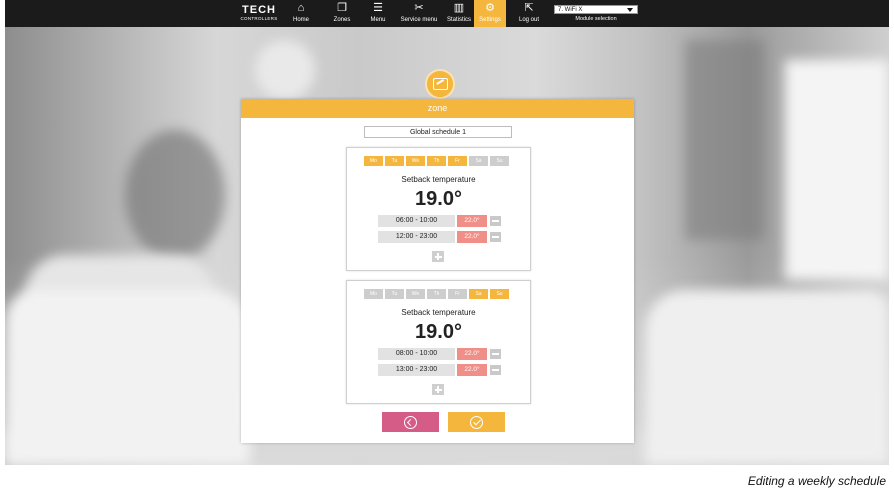 This screenshot has height=497, width=894. Describe the element at coordinates (596, 9) in the screenshot. I see `module-select: 7. WiFi X` at that location.